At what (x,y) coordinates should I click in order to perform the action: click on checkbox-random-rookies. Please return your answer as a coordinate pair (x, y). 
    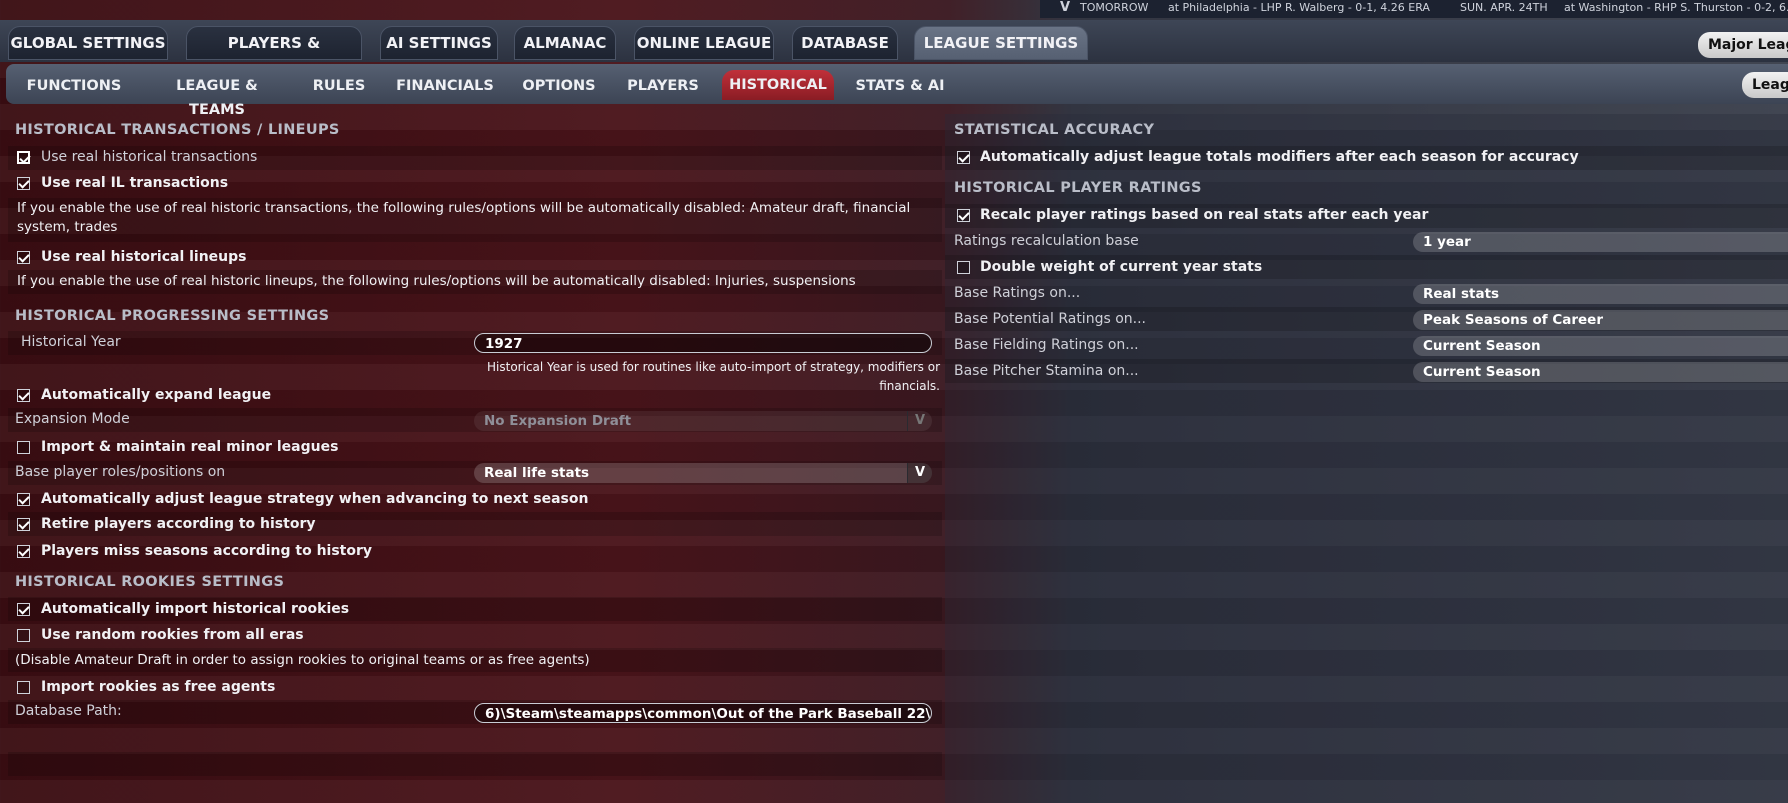
    Looking at the image, I should click on (23, 635).